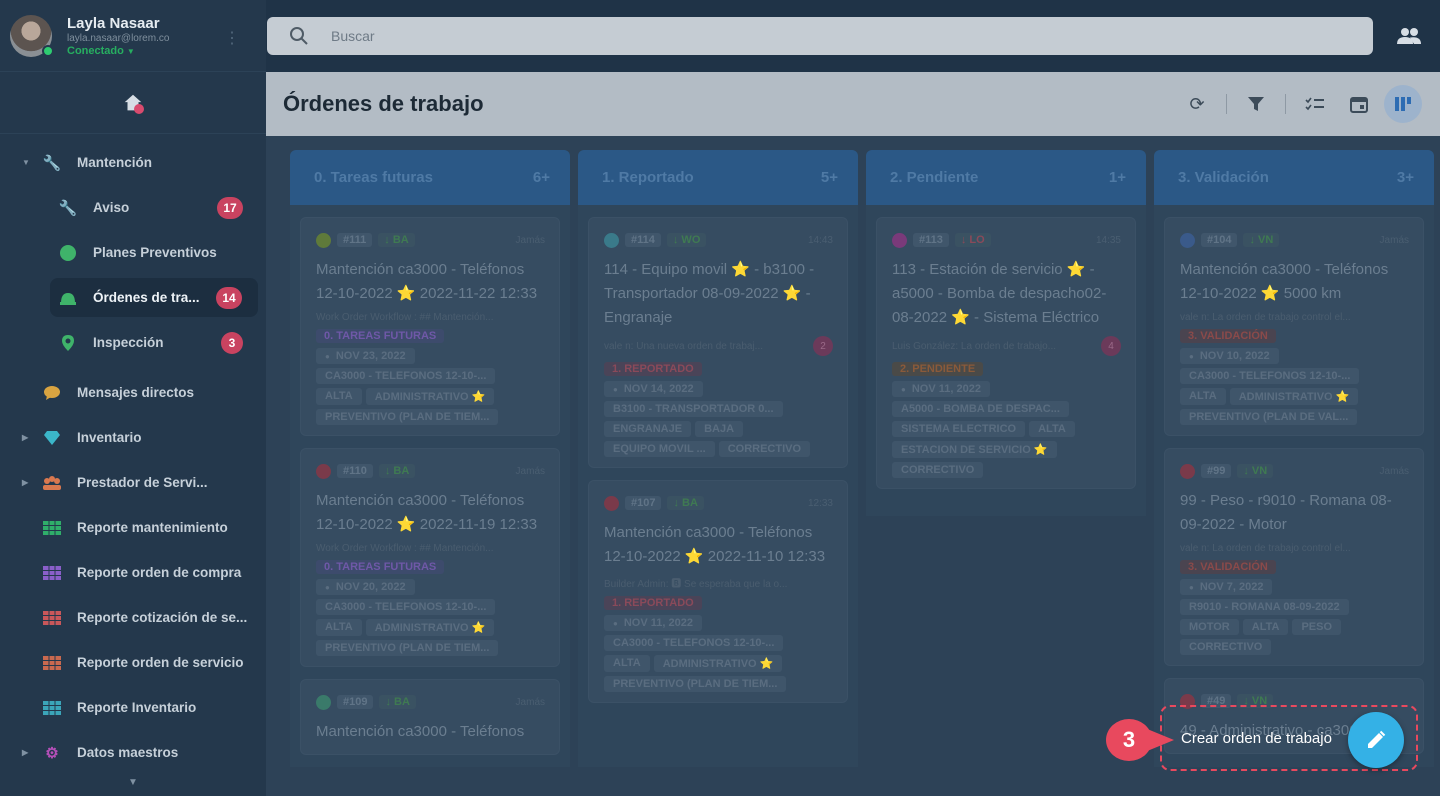 The image size is (1440, 796). I want to click on more-options-icon: ⋮, so click(232, 38).